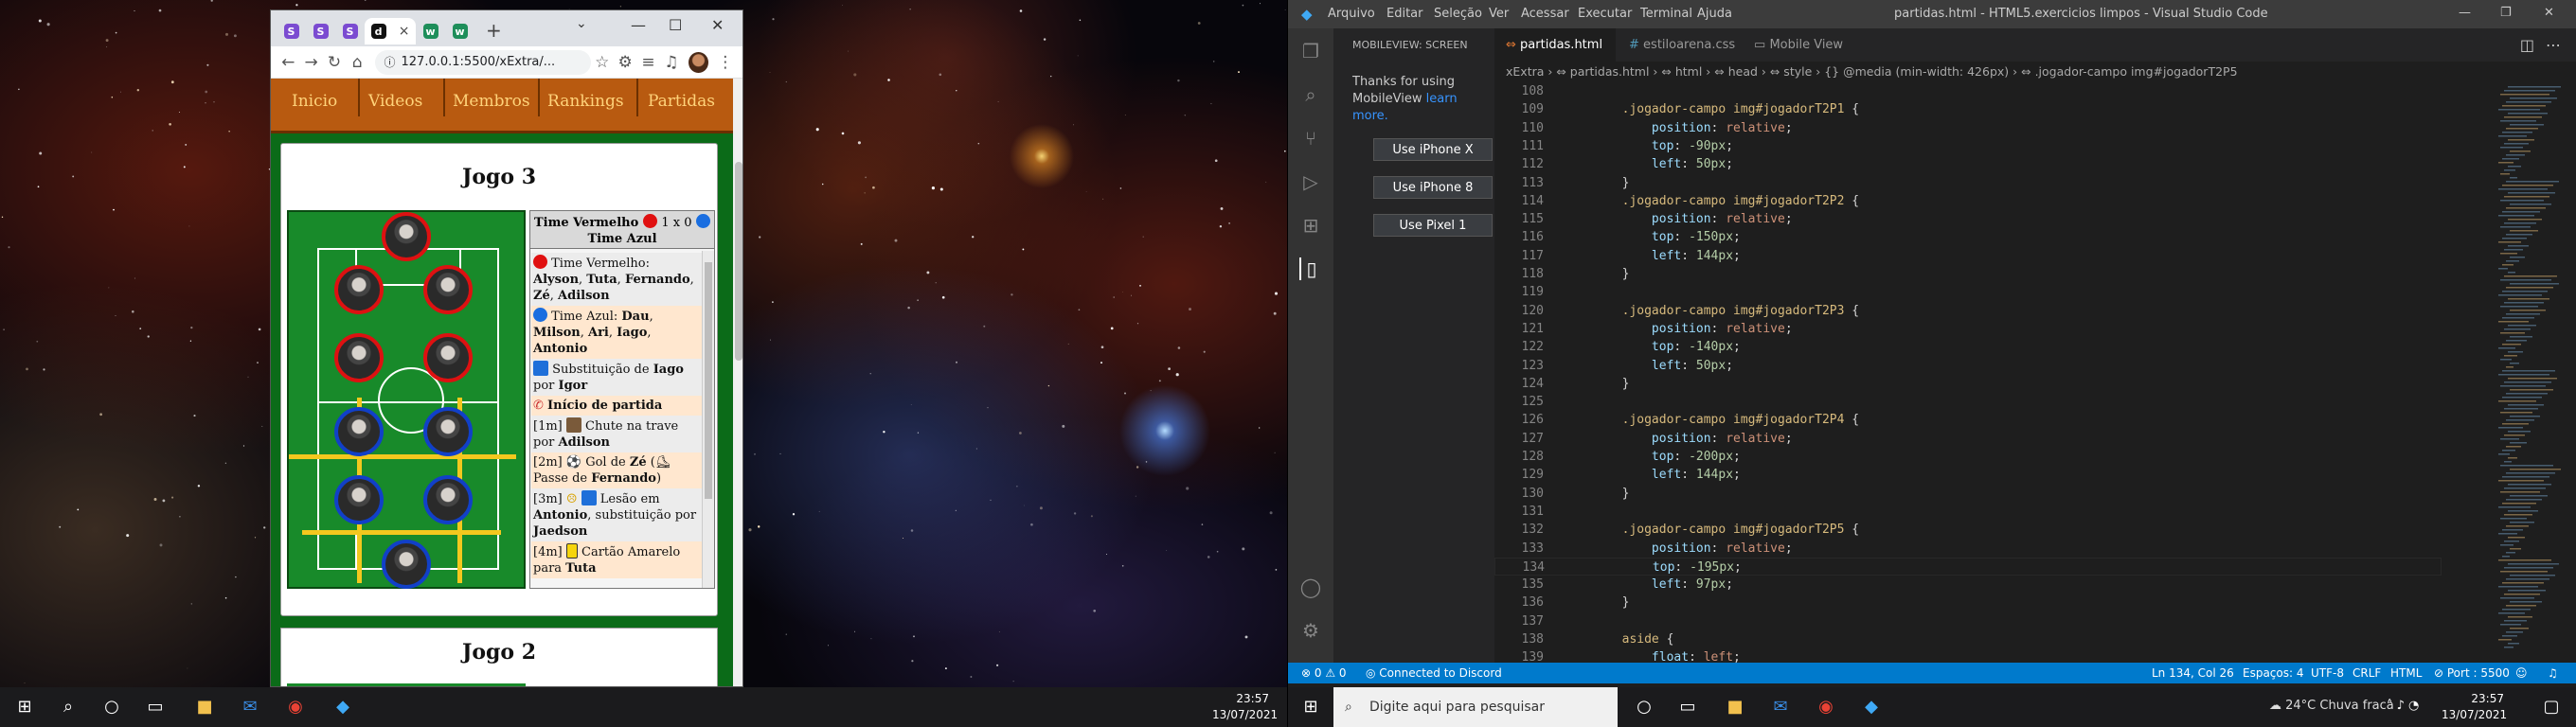 This screenshot has height=727, width=2576. What do you see at coordinates (395, 101) in the screenshot?
I see `nav-link-videos: Videos` at bounding box center [395, 101].